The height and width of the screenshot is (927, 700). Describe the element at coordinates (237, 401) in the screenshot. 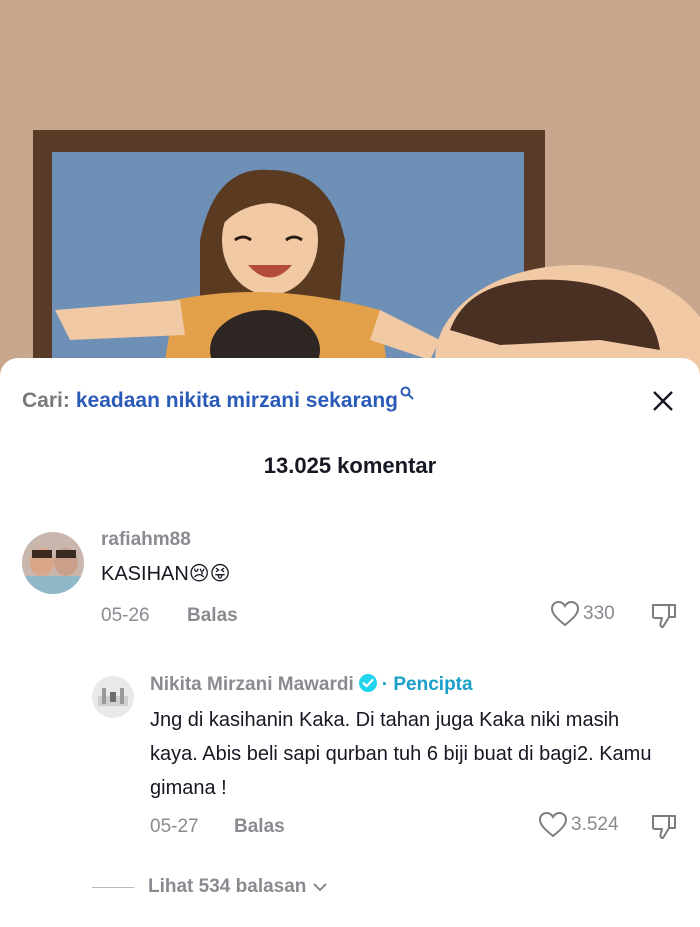

I see `search-term-link: keadaan nikita mirzani sekarang` at that location.